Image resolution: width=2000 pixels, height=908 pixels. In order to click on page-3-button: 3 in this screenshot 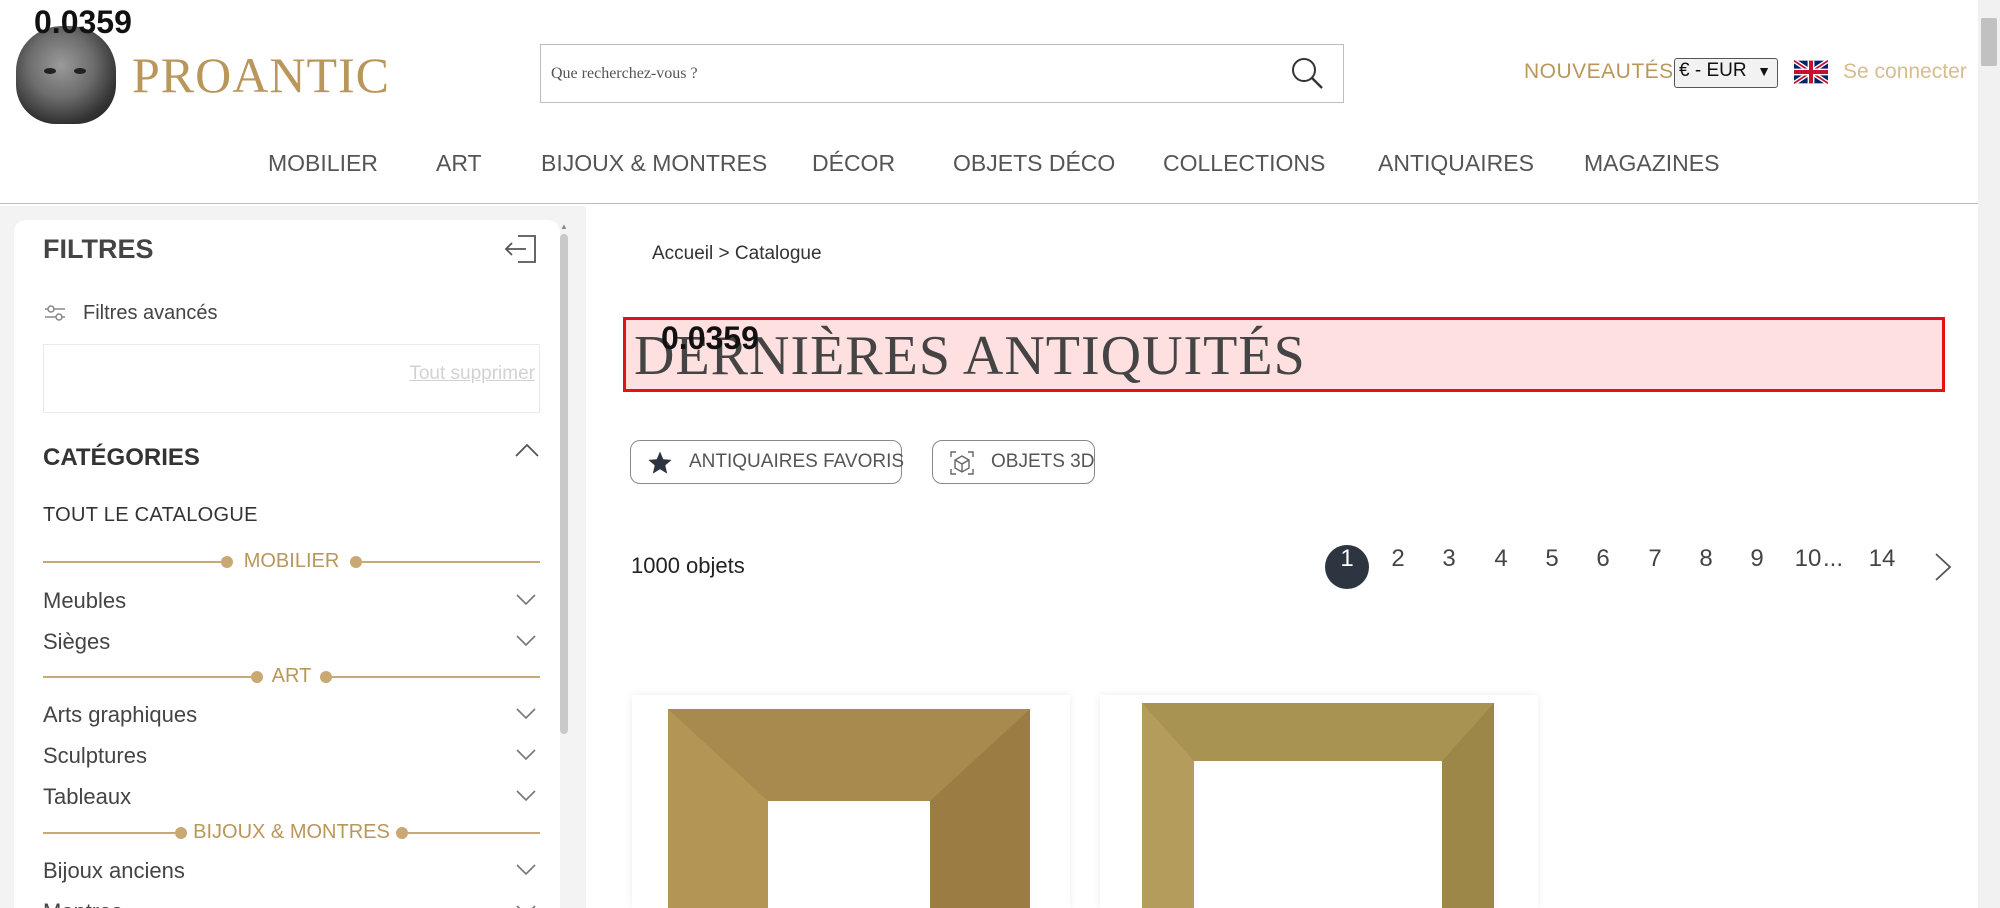, I will do `click(1449, 567)`.